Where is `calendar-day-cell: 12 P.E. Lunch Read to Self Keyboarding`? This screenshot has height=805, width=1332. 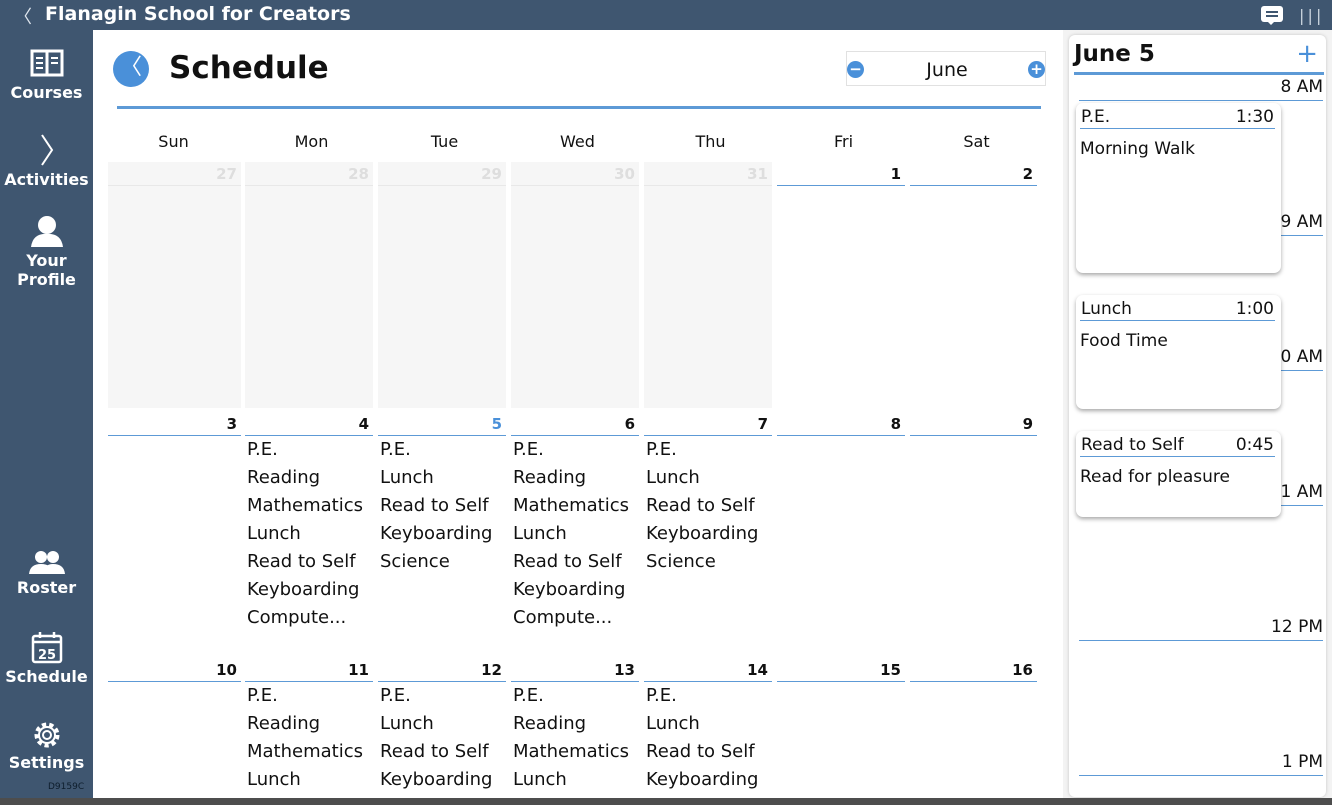 calendar-day-cell: 12 P.E. Lunch Read to Self Keyboarding is located at coordinates (442, 728).